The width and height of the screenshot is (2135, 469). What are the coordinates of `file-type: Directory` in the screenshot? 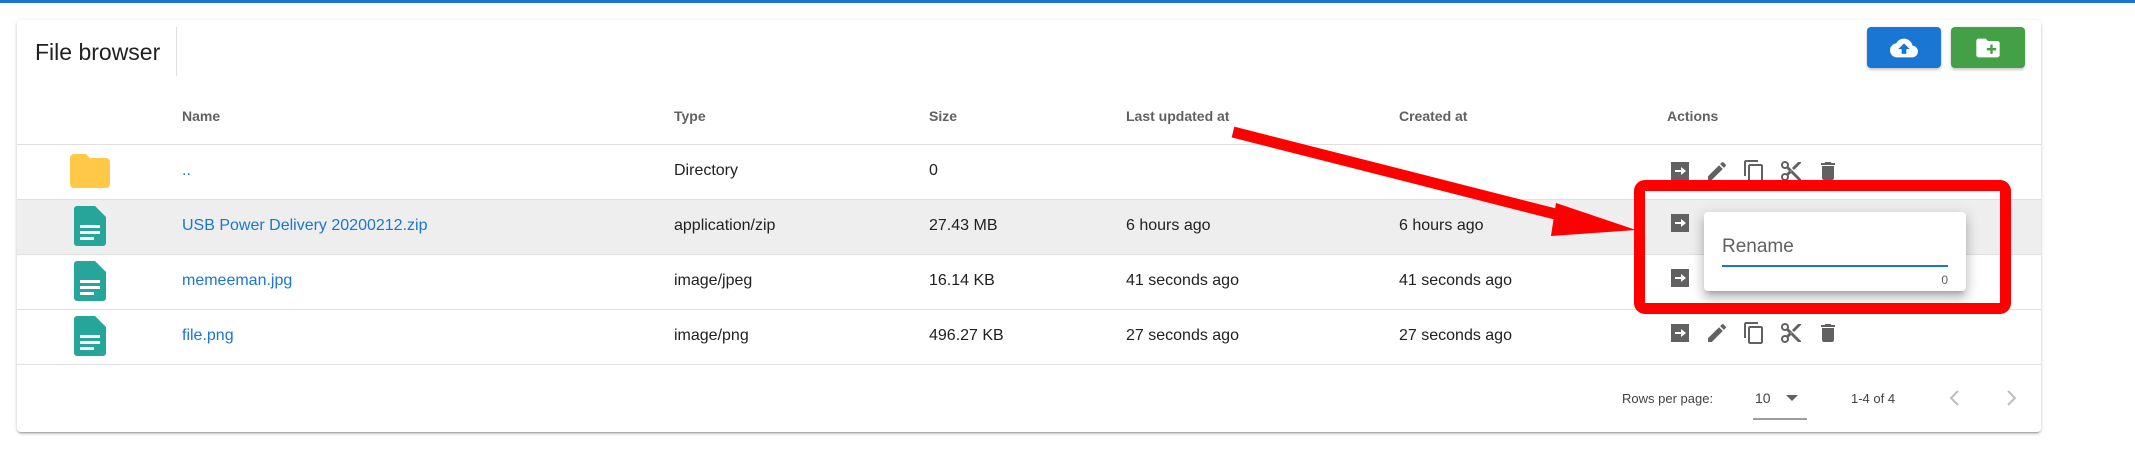 It's located at (706, 170).